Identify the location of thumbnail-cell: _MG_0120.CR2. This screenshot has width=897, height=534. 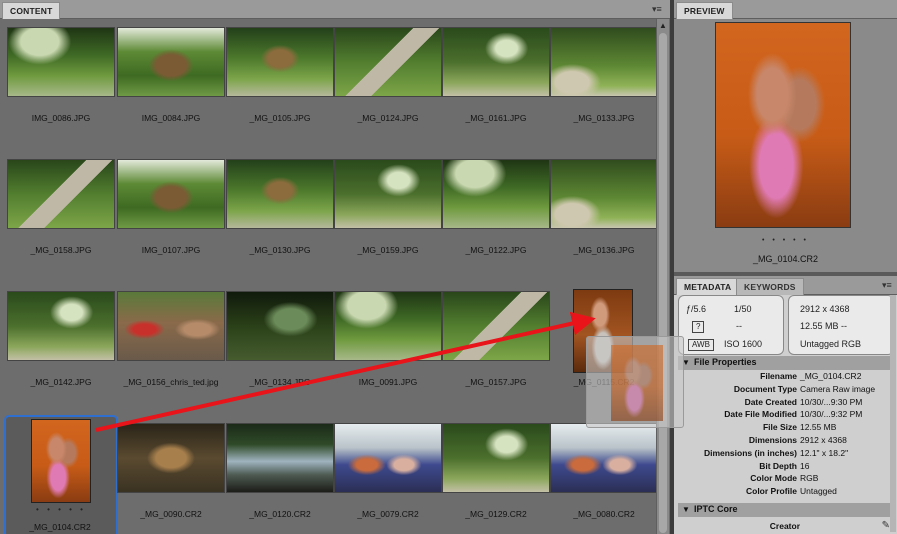
(280, 475).